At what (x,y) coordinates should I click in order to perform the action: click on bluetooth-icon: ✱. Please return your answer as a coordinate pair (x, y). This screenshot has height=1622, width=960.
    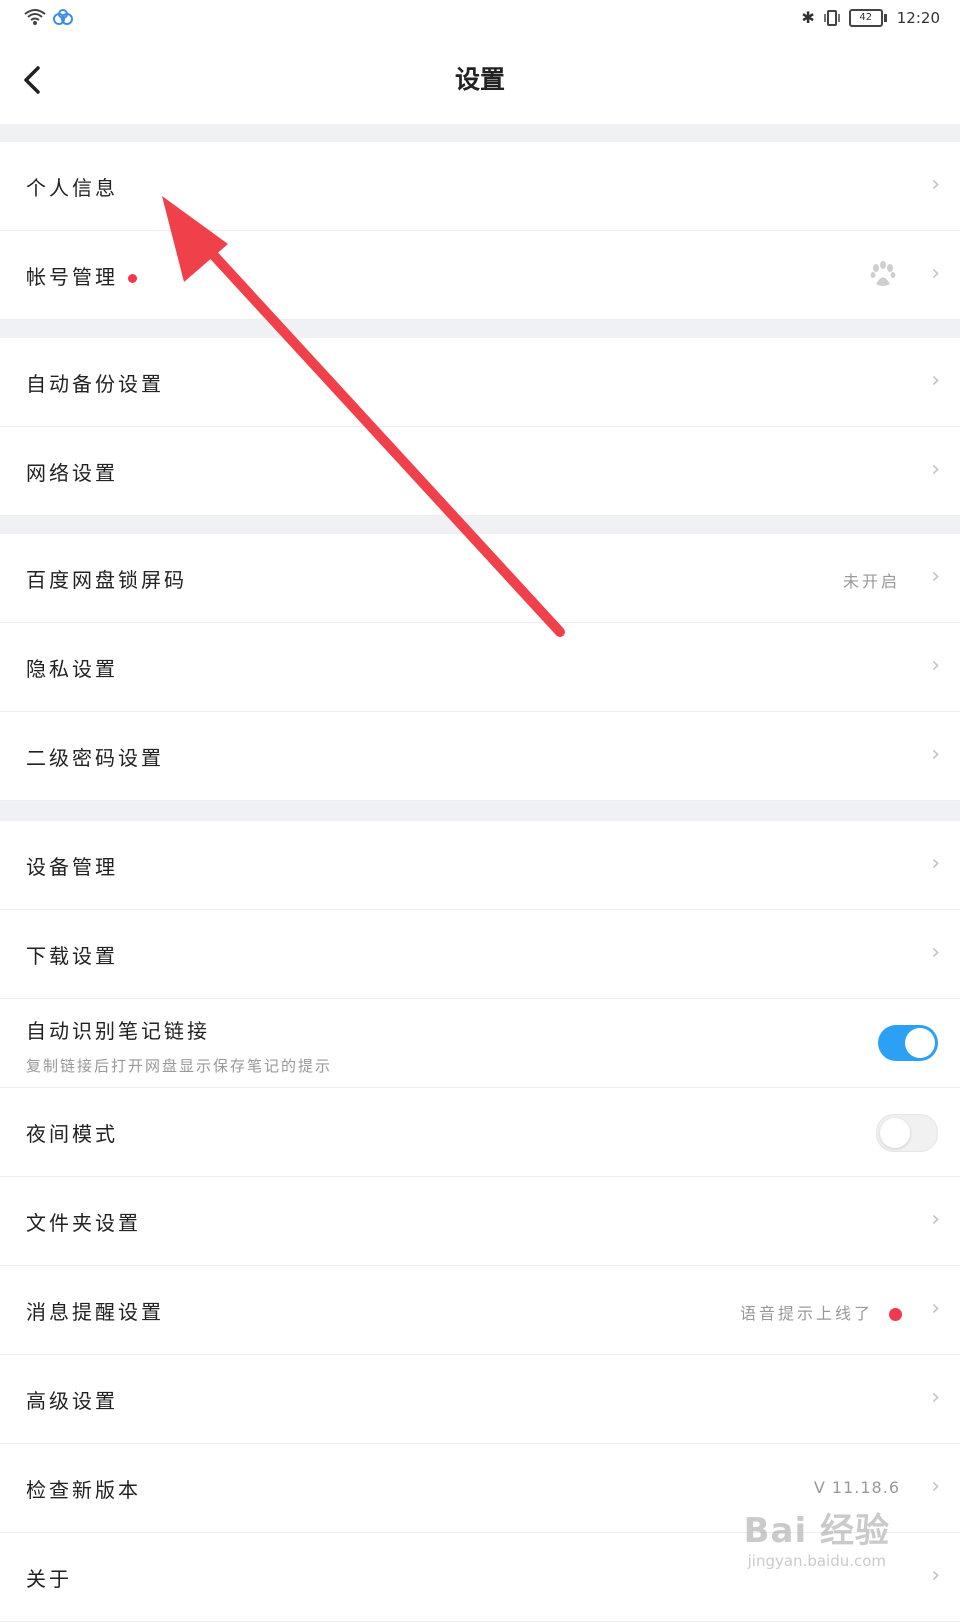
    Looking at the image, I should click on (808, 17).